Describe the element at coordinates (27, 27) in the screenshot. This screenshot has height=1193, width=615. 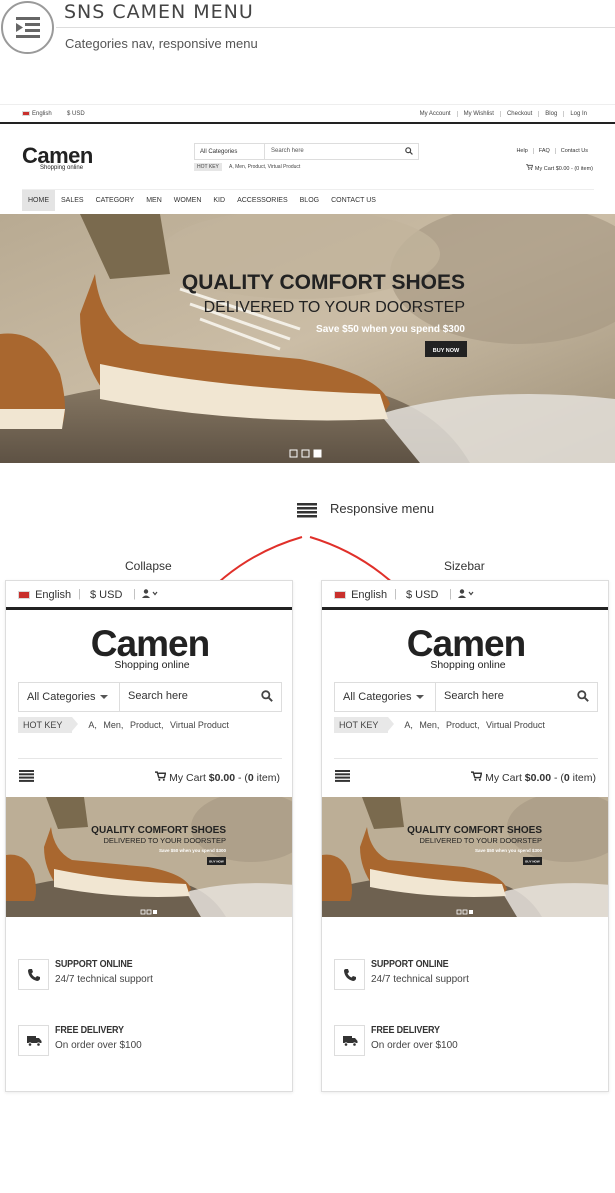
I see `menu-indent-icon` at that location.